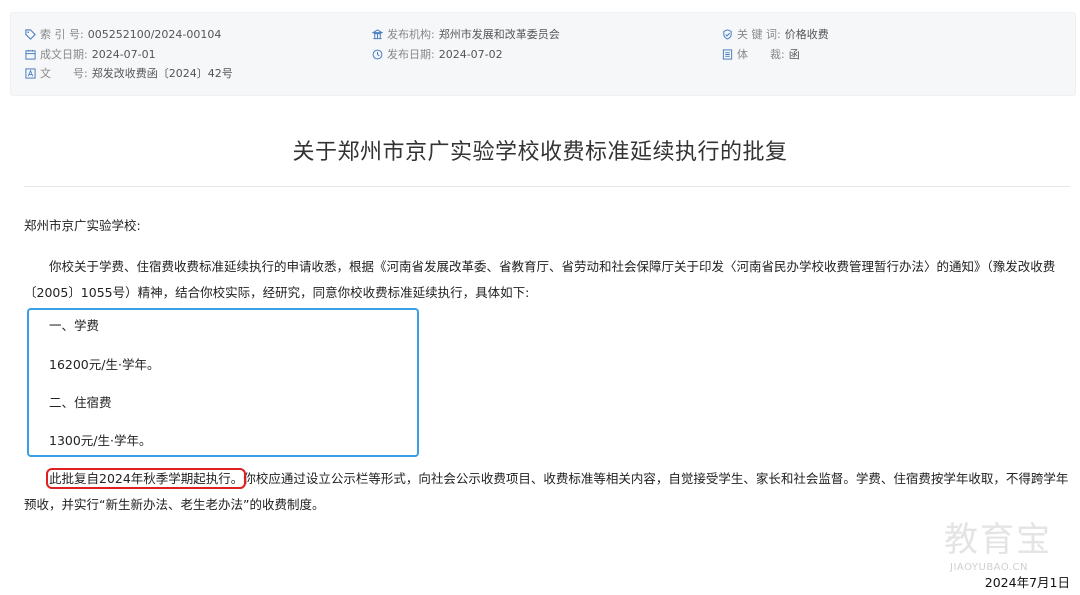 This screenshot has height=595, width=1080. I want to click on fee-item-tuition-value: 16200元/生·学年。, so click(104, 364).